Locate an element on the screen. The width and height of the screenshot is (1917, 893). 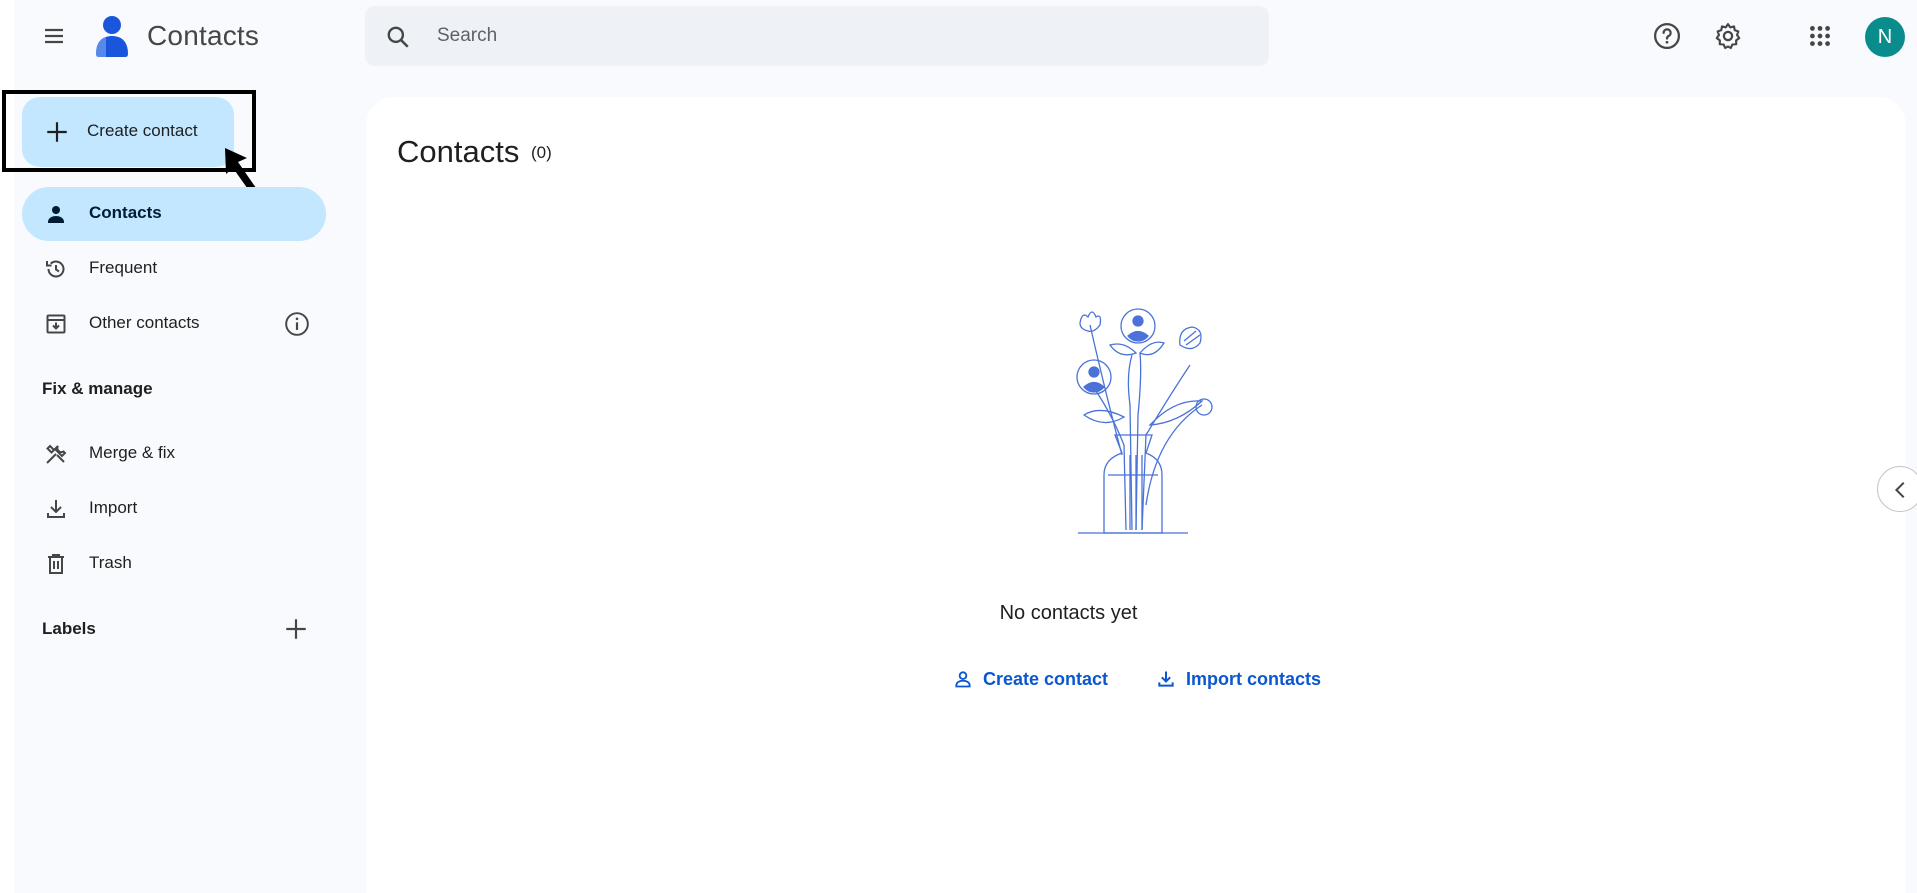
hamburger-menu-icon is located at coordinates (54, 36).